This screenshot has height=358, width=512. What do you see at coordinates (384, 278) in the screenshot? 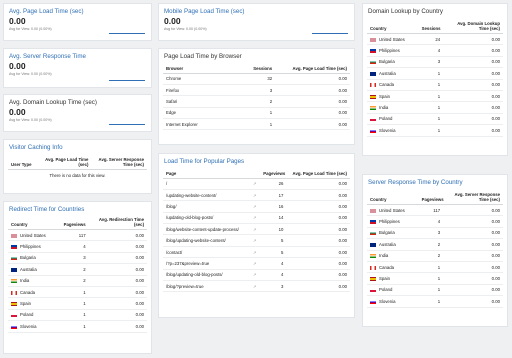
I see `country-name: Spain` at bounding box center [384, 278].